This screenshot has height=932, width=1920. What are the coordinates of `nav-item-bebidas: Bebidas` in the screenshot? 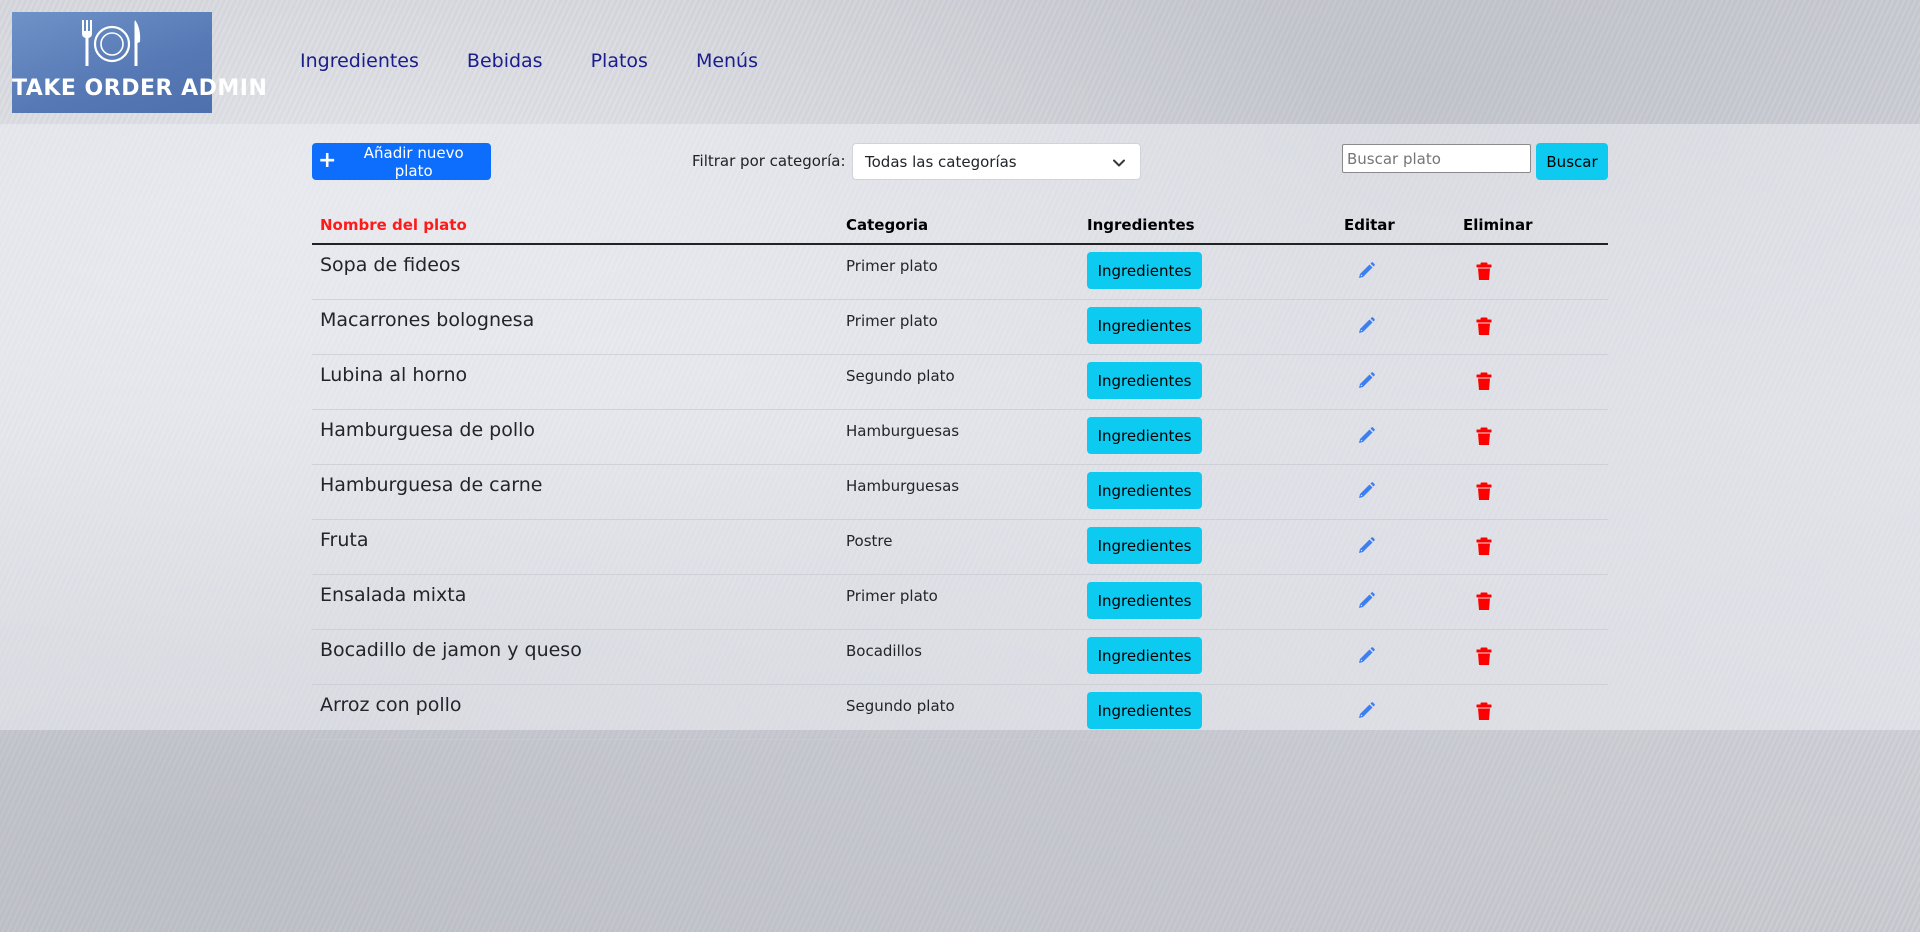 It's located at (505, 61).